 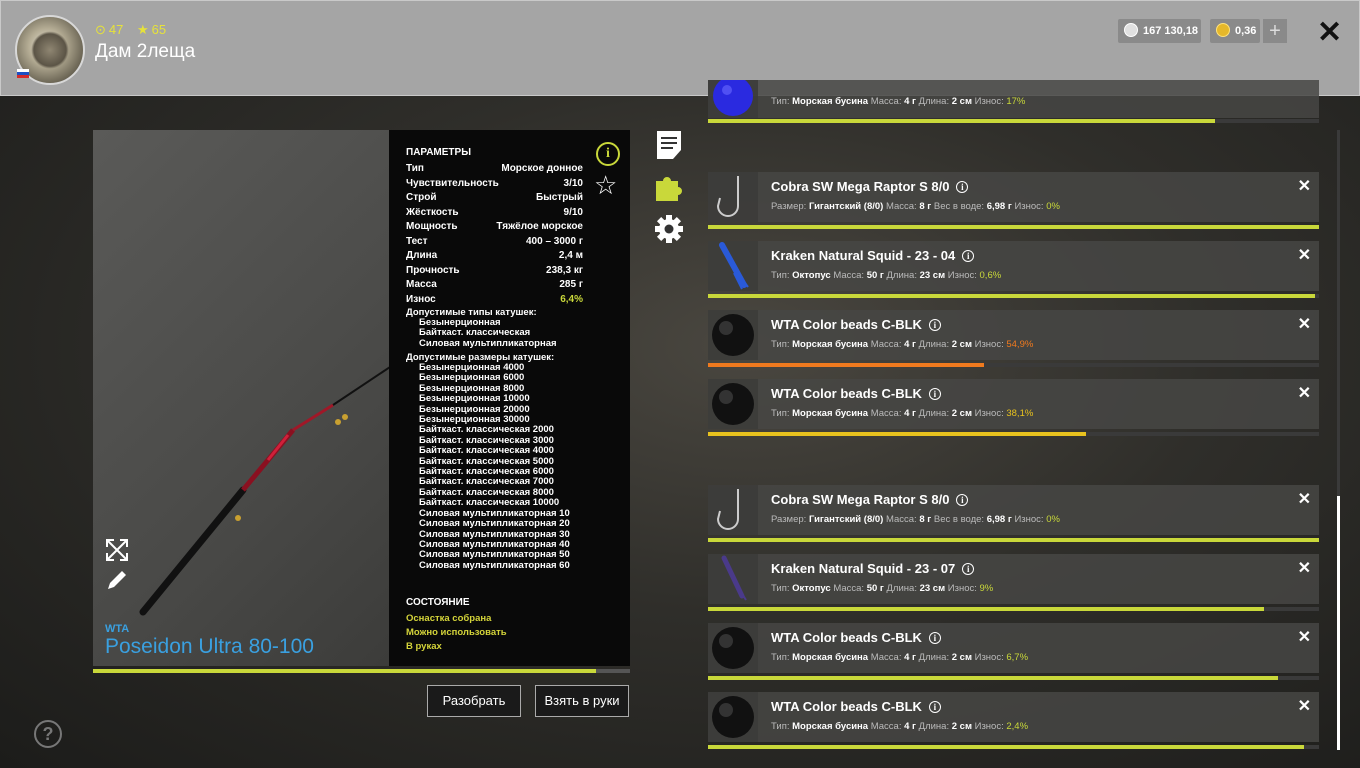 What do you see at coordinates (733, 510) in the screenshot?
I see `hook-icon` at bounding box center [733, 510].